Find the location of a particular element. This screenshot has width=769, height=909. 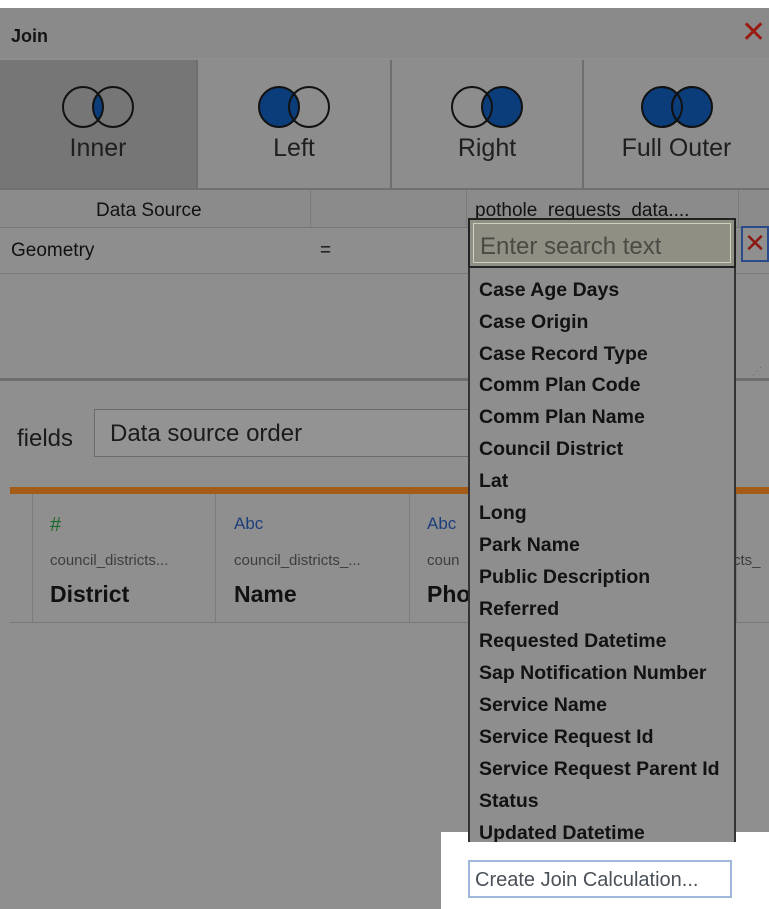

grid-column-header: cts_ is located at coordinates (751, 558).